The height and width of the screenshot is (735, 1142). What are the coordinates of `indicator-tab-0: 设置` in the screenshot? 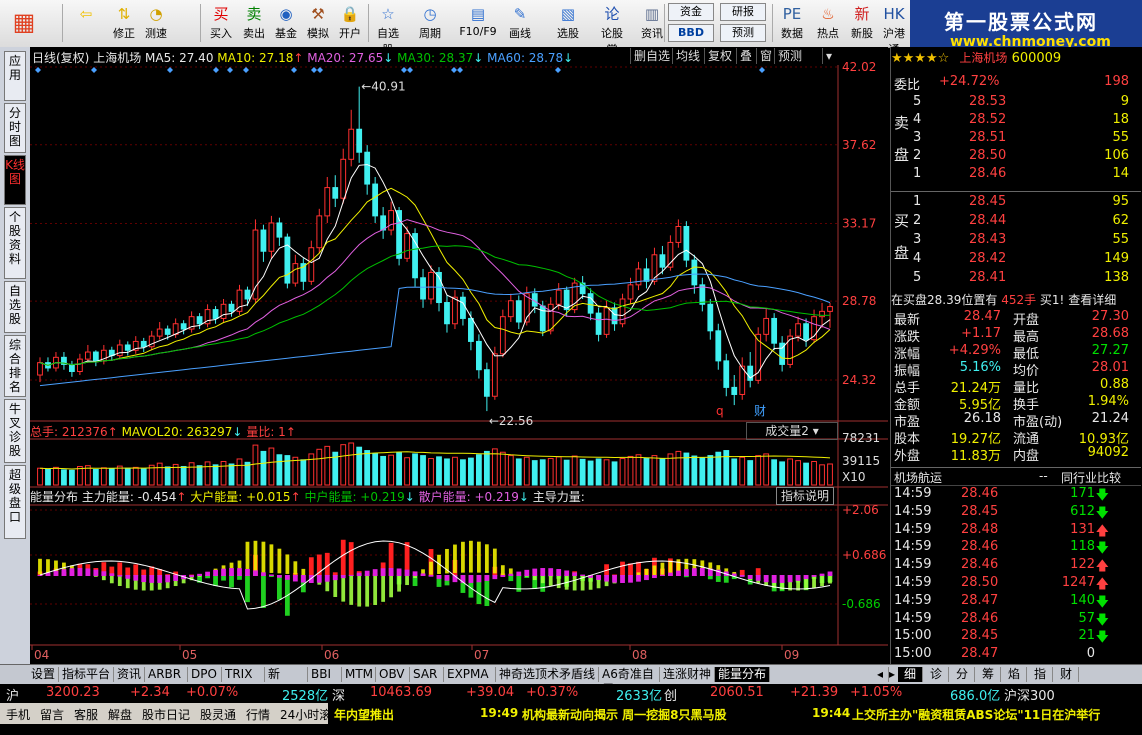 It's located at (43, 674).